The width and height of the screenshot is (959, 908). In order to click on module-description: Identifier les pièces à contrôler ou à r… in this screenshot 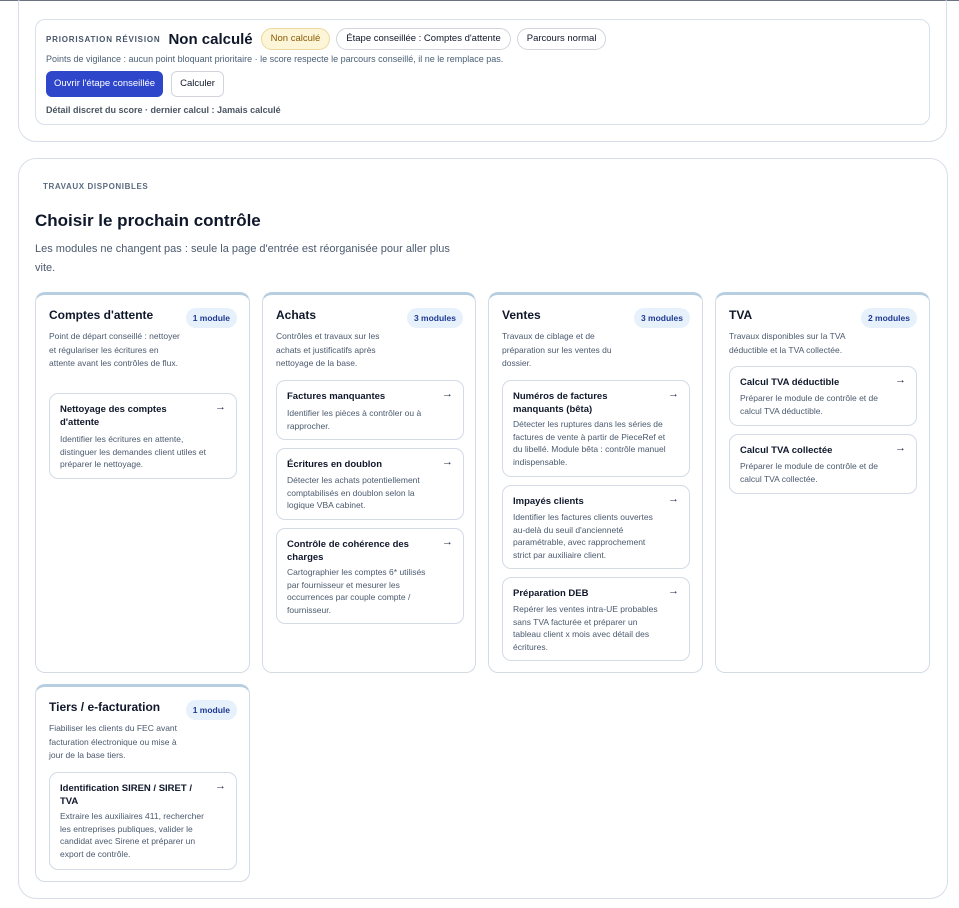, I will do `click(354, 419)`.